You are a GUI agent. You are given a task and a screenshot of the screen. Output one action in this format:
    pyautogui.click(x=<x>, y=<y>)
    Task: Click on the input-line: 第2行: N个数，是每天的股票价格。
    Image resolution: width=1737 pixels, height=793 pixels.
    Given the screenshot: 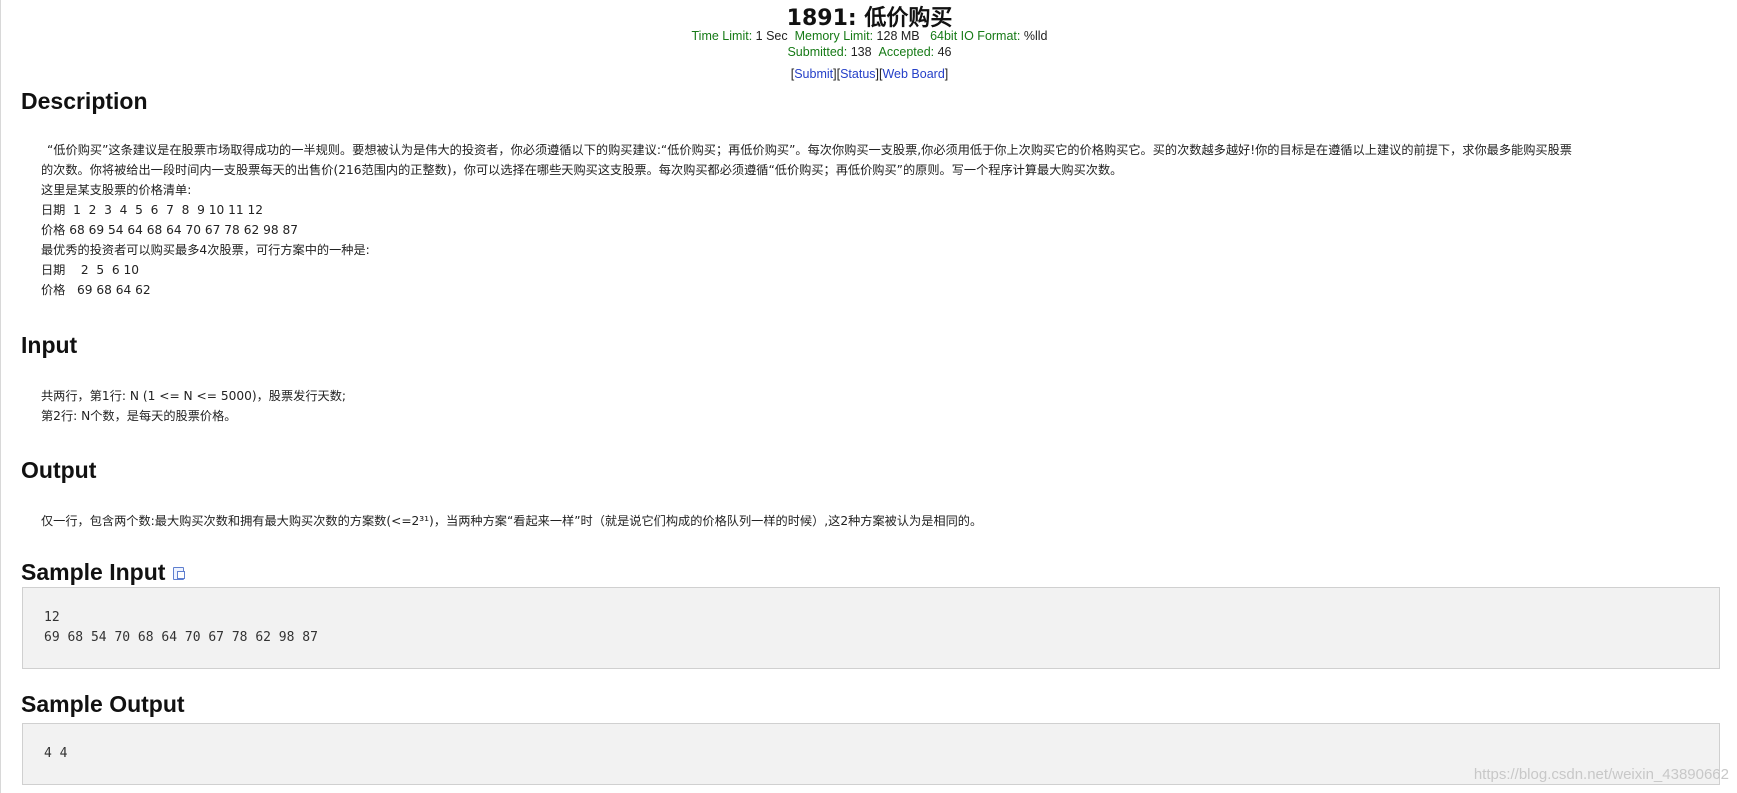 What is the action you would take?
    pyautogui.click(x=139, y=416)
    